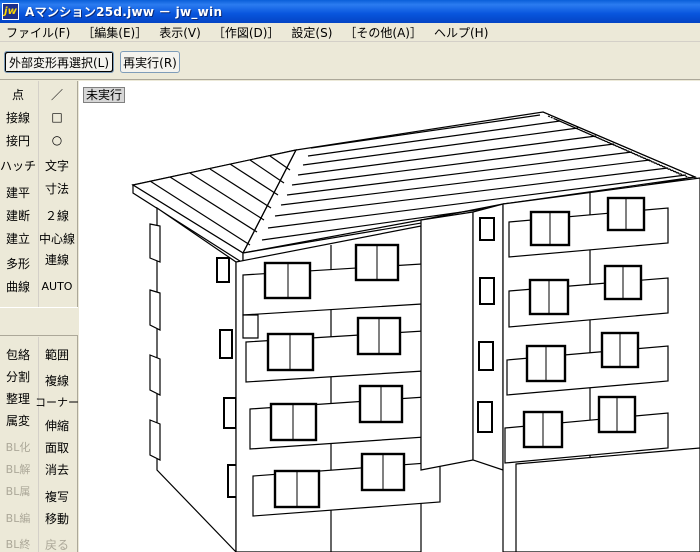 Image resolution: width=700 pixels, height=552 pixels. What do you see at coordinates (18, 491) in the screenshot?
I see `cmd-block-attribute: BL属` at bounding box center [18, 491].